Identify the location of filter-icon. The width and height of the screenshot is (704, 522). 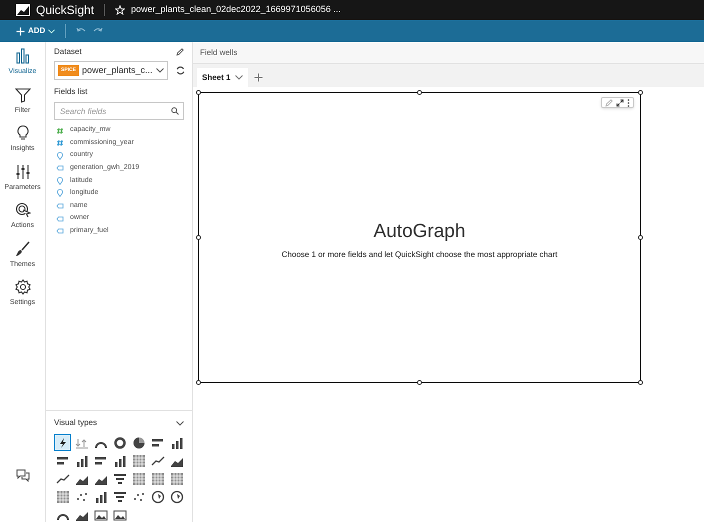
(22, 94).